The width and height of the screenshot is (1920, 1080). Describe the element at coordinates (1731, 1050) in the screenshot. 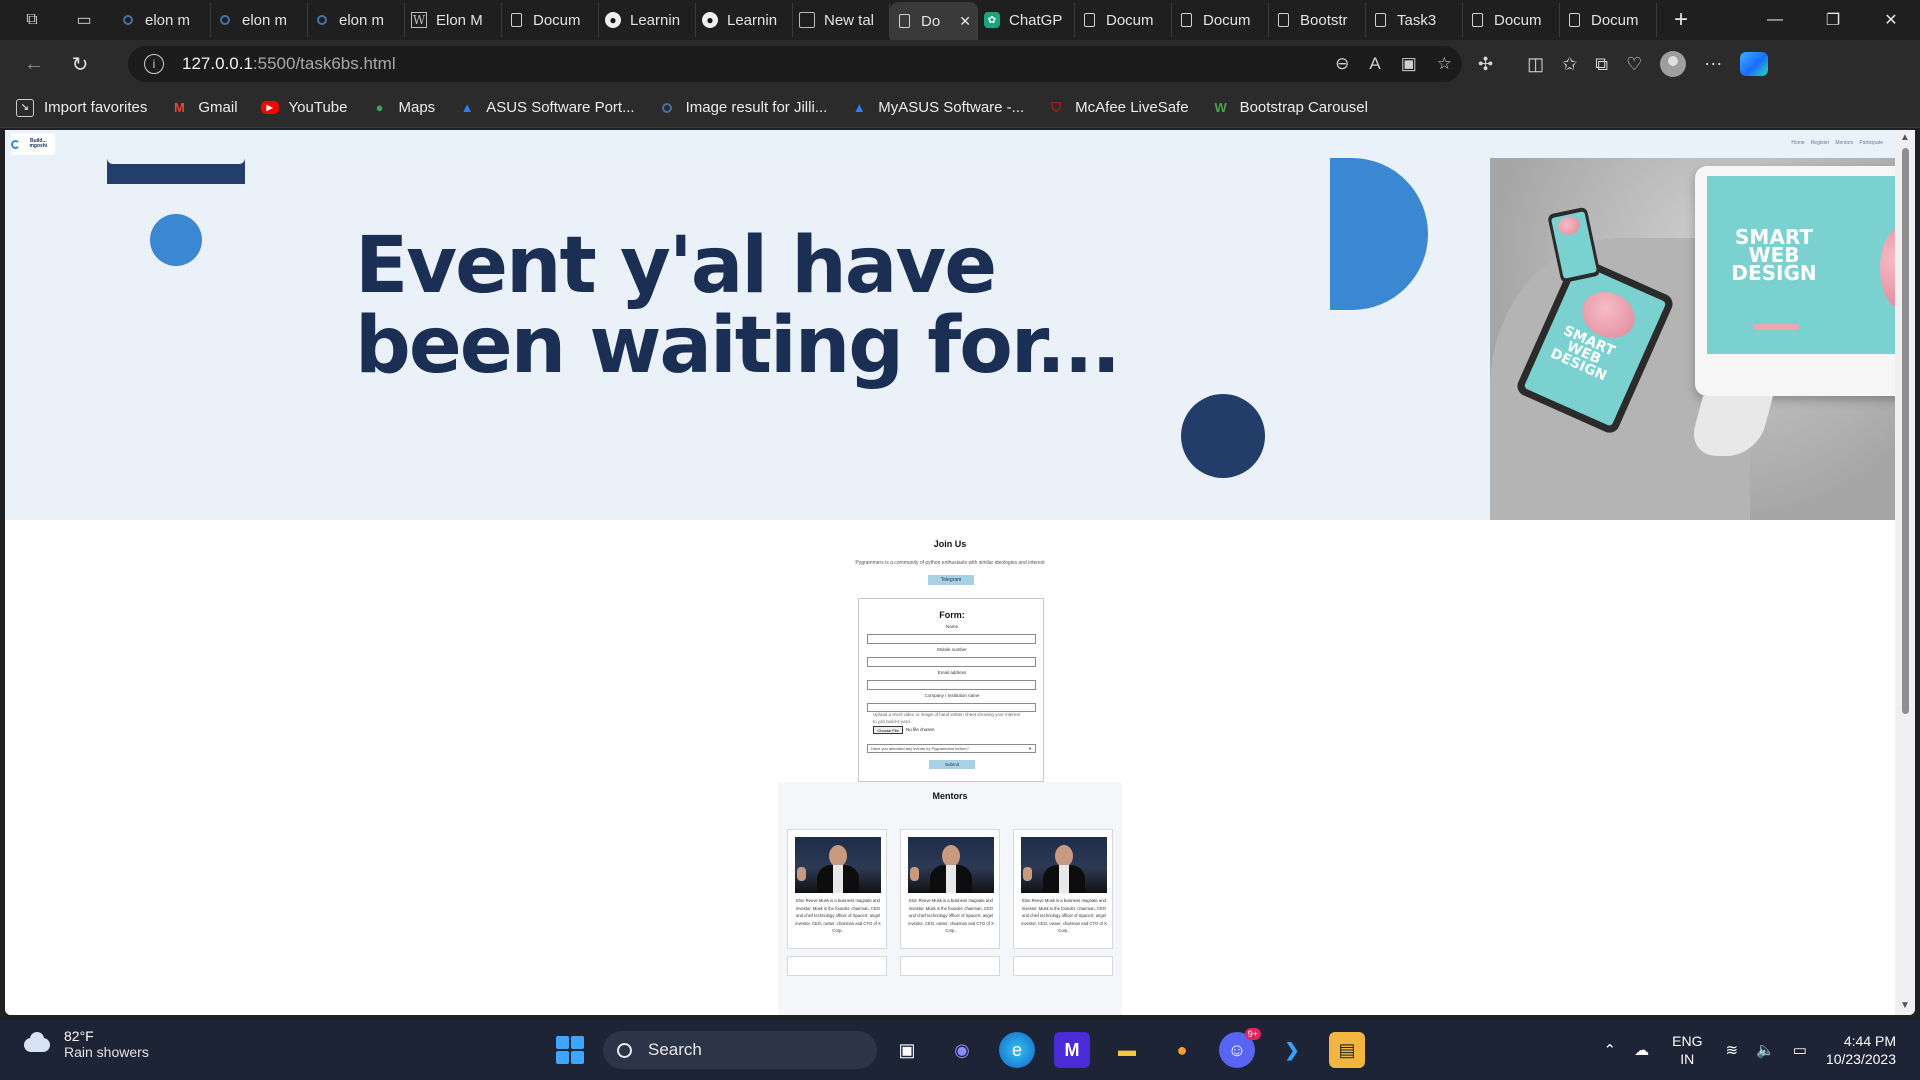

I see `wifi-icon: ≋` at that location.